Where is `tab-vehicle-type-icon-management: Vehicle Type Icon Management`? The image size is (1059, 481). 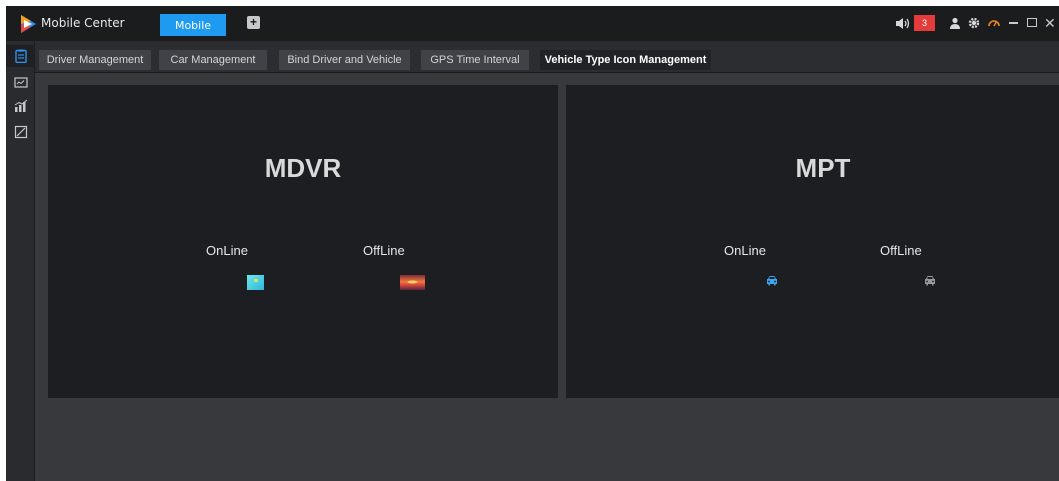
tab-vehicle-type-icon-management: Vehicle Type Icon Management is located at coordinates (625, 60).